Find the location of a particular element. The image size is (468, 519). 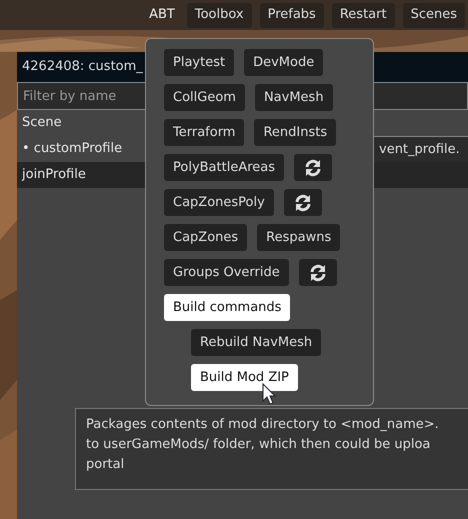

tooltip: Packages contents of mod directory to <mod_name>. to userGameMods/ folder, which then could be uploa portal is located at coordinates (271, 449).